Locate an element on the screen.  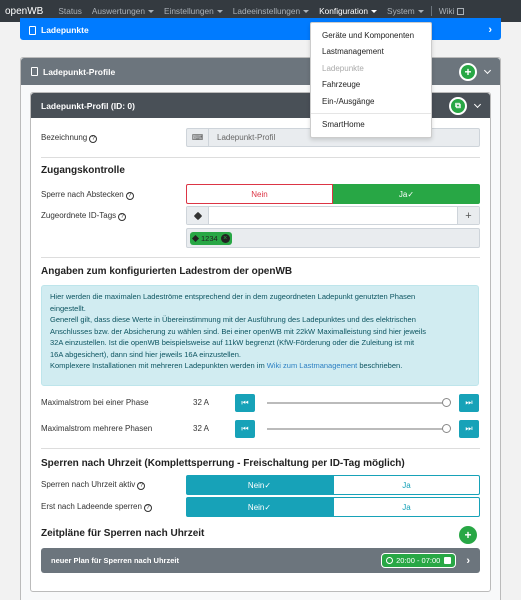
lock-after-end-no-label: Nein is located at coordinates (256, 507).